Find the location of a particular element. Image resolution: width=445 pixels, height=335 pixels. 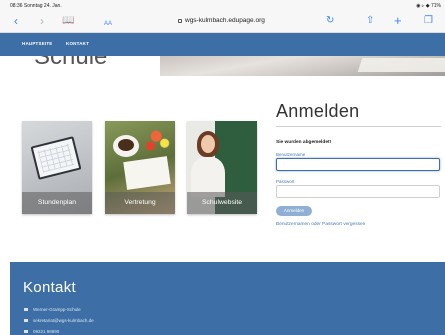

new-tab-plus-icon: + is located at coordinates (398, 21).